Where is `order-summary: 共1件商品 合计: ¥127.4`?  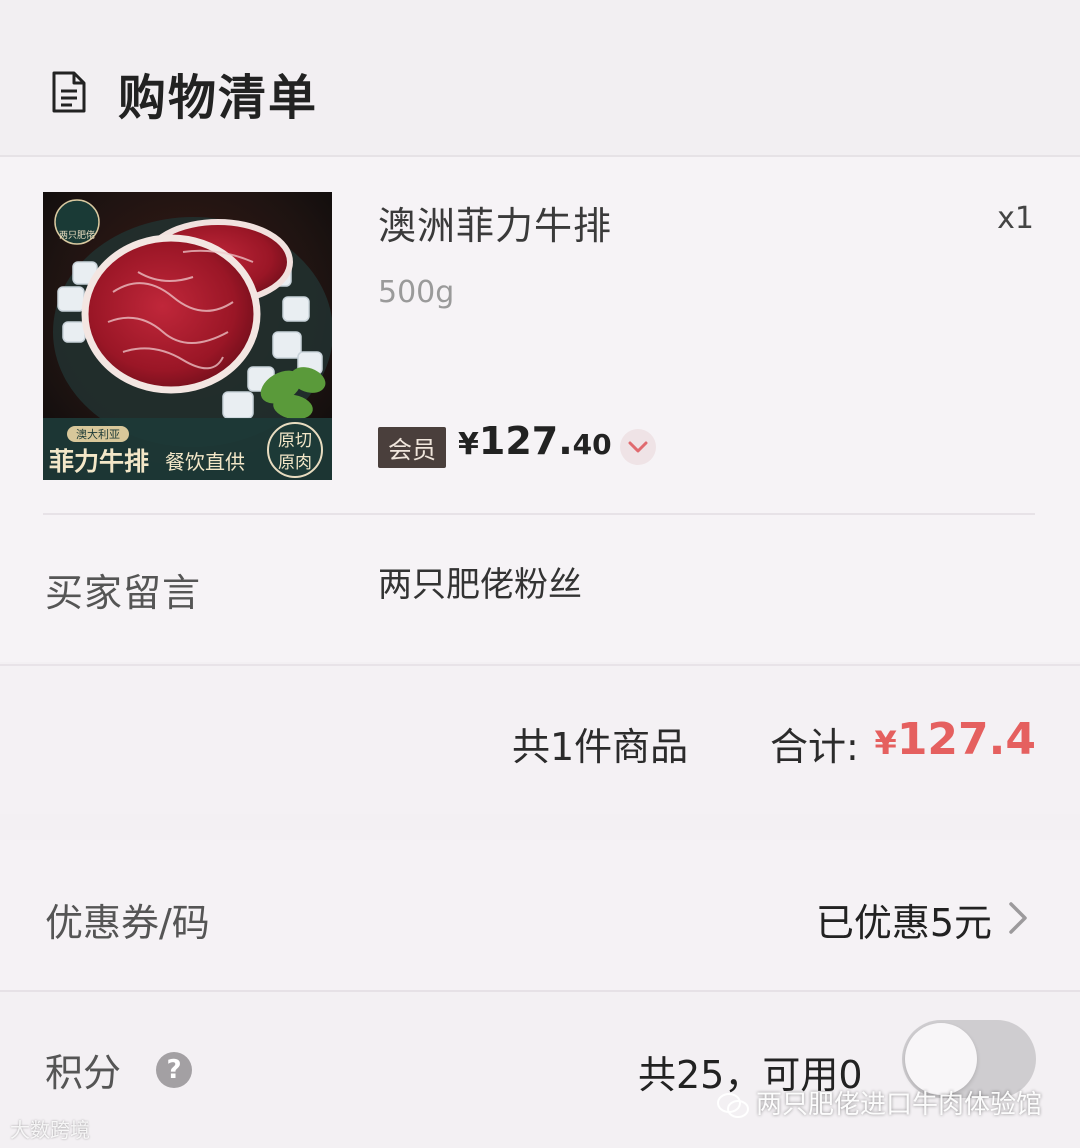 order-summary: 共1件商品 合计: ¥127.4 is located at coordinates (540, 739).